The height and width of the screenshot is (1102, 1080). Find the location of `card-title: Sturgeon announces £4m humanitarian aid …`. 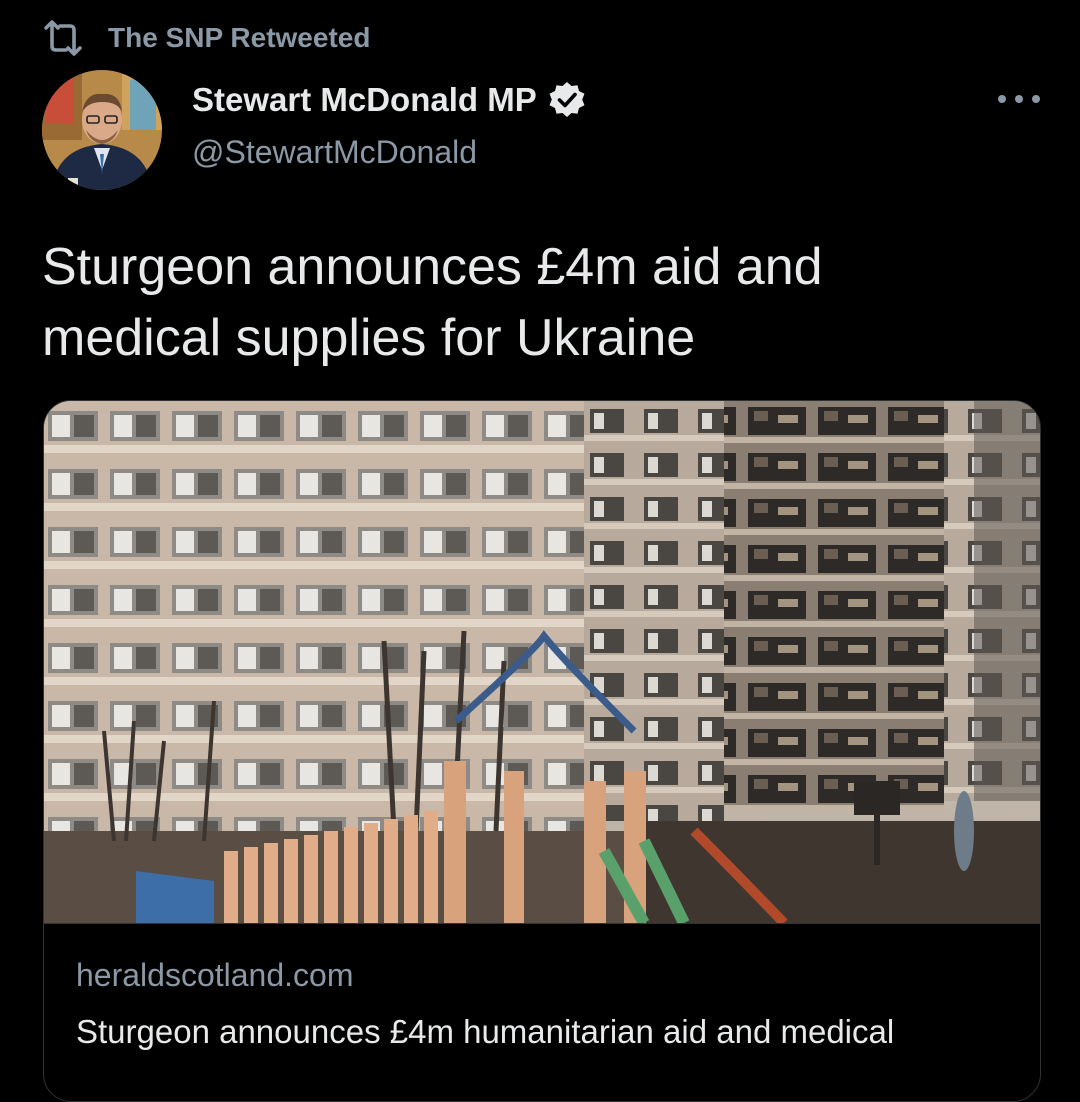

card-title: Sturgeon announces £4m humanitarian aid … is located at coordinates (485, 1031).